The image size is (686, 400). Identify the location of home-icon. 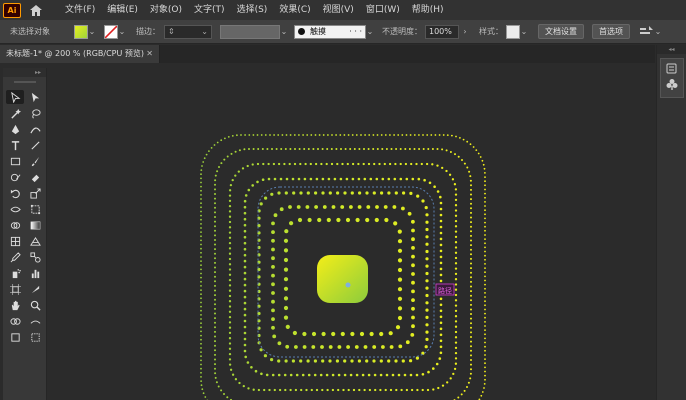
(36, 10).